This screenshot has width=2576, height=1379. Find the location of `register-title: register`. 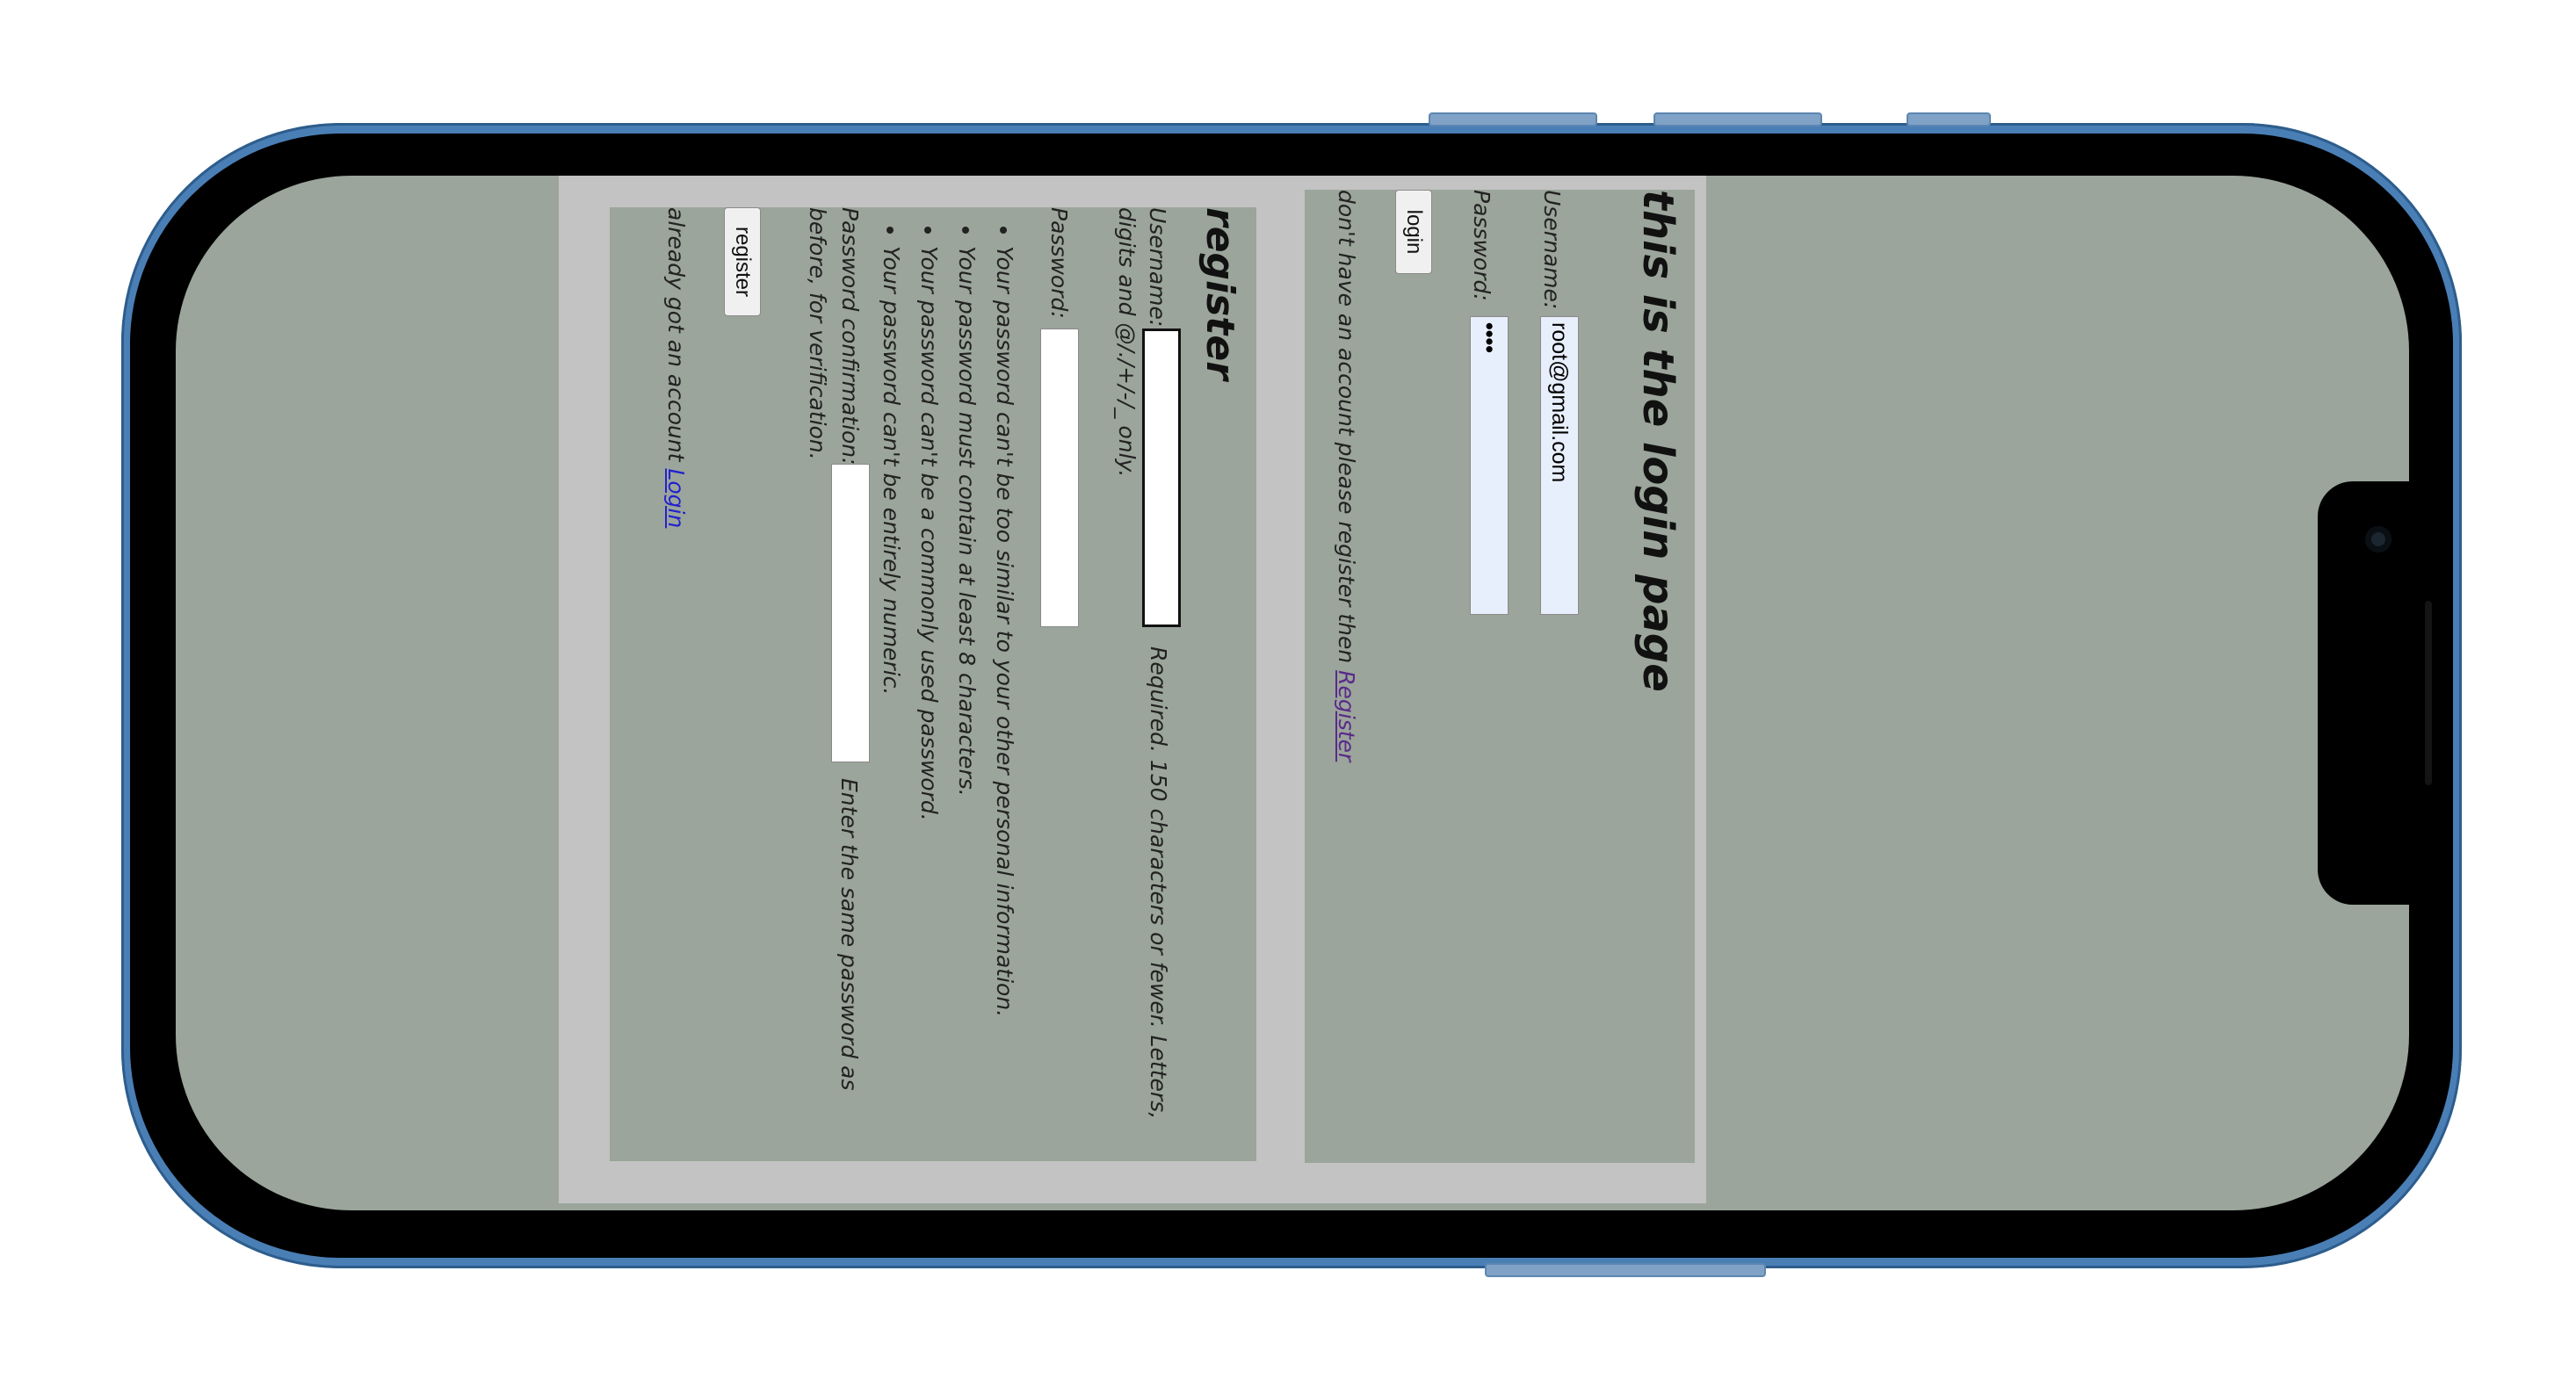

register-title: register is located at coordinates (1220, 293).